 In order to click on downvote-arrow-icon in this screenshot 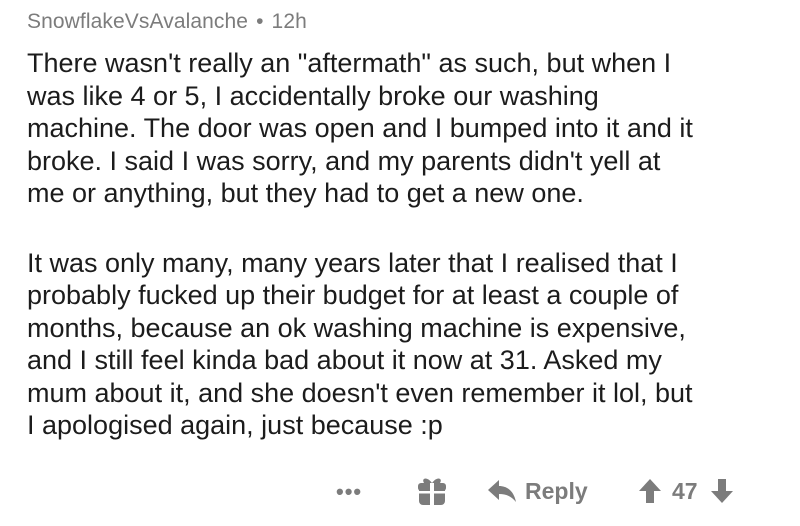, I will do `click(722, 491)`.